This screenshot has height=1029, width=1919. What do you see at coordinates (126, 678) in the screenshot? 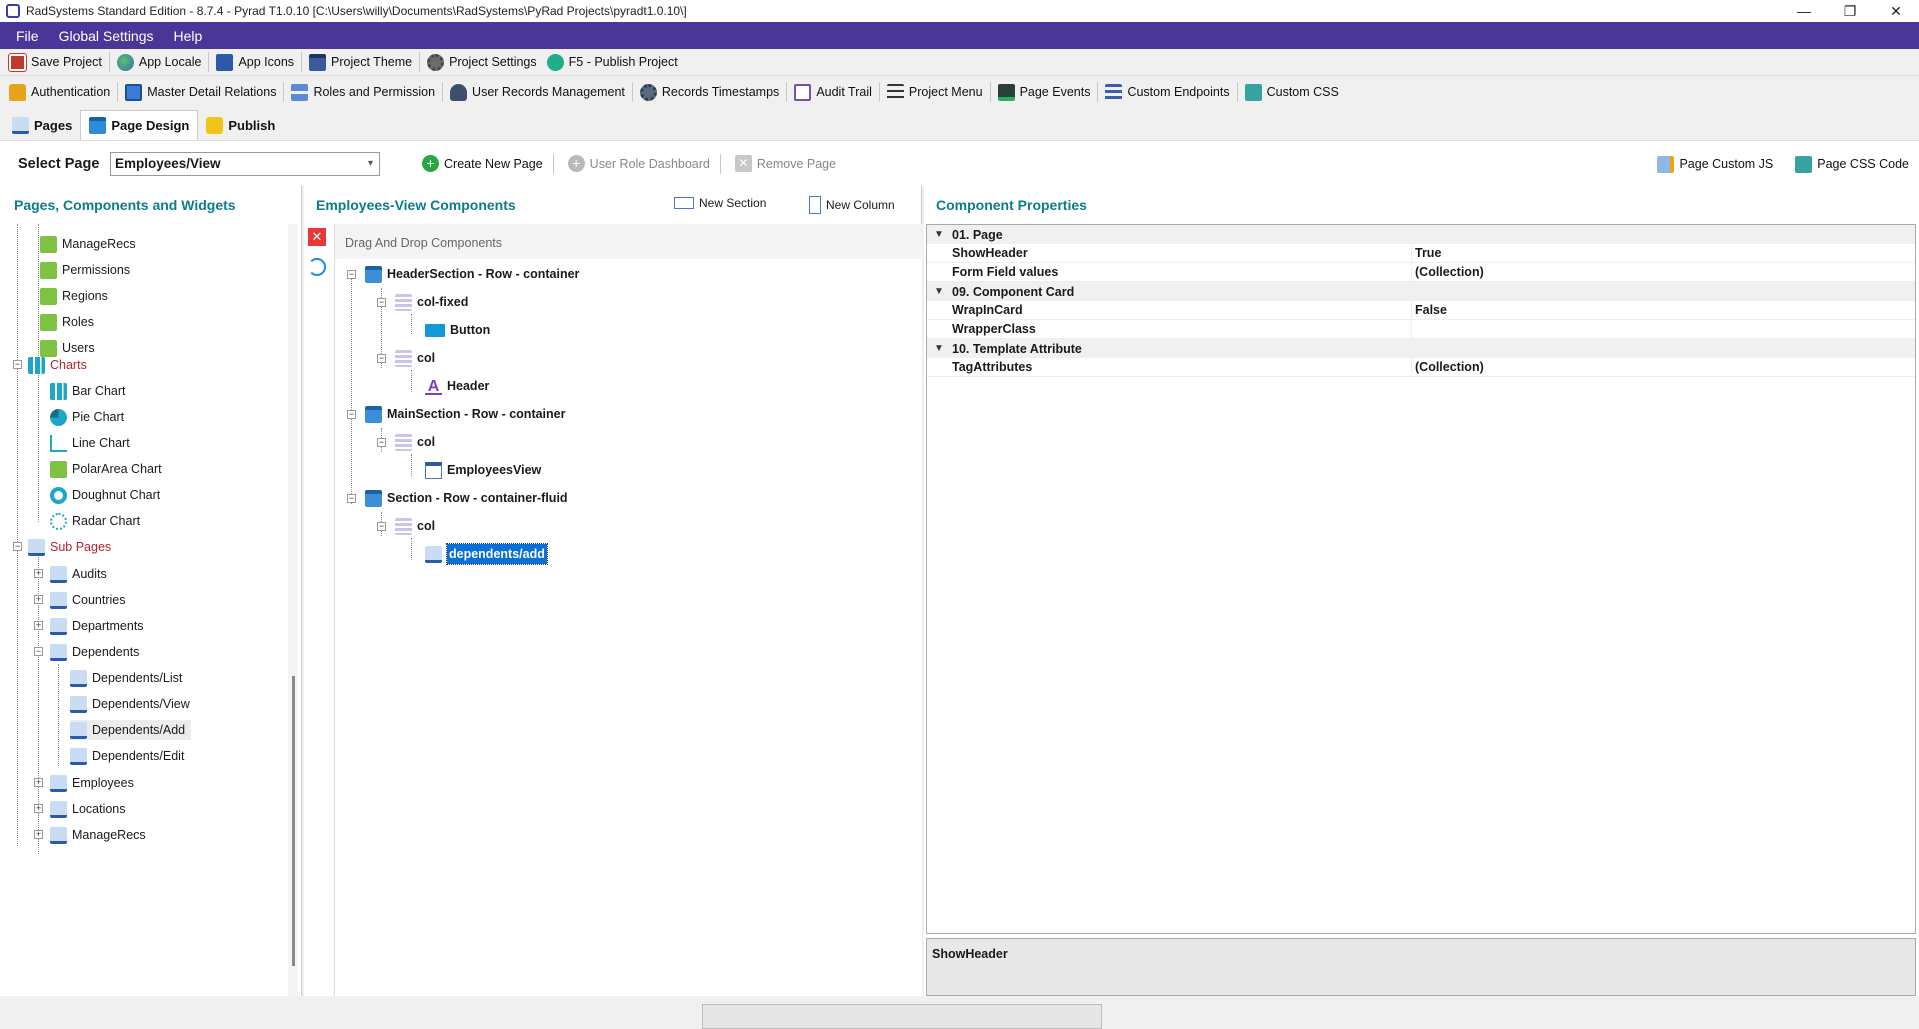
I see `tree-item-dependents-list: Dependents/List` at bounding box center [126, 678].